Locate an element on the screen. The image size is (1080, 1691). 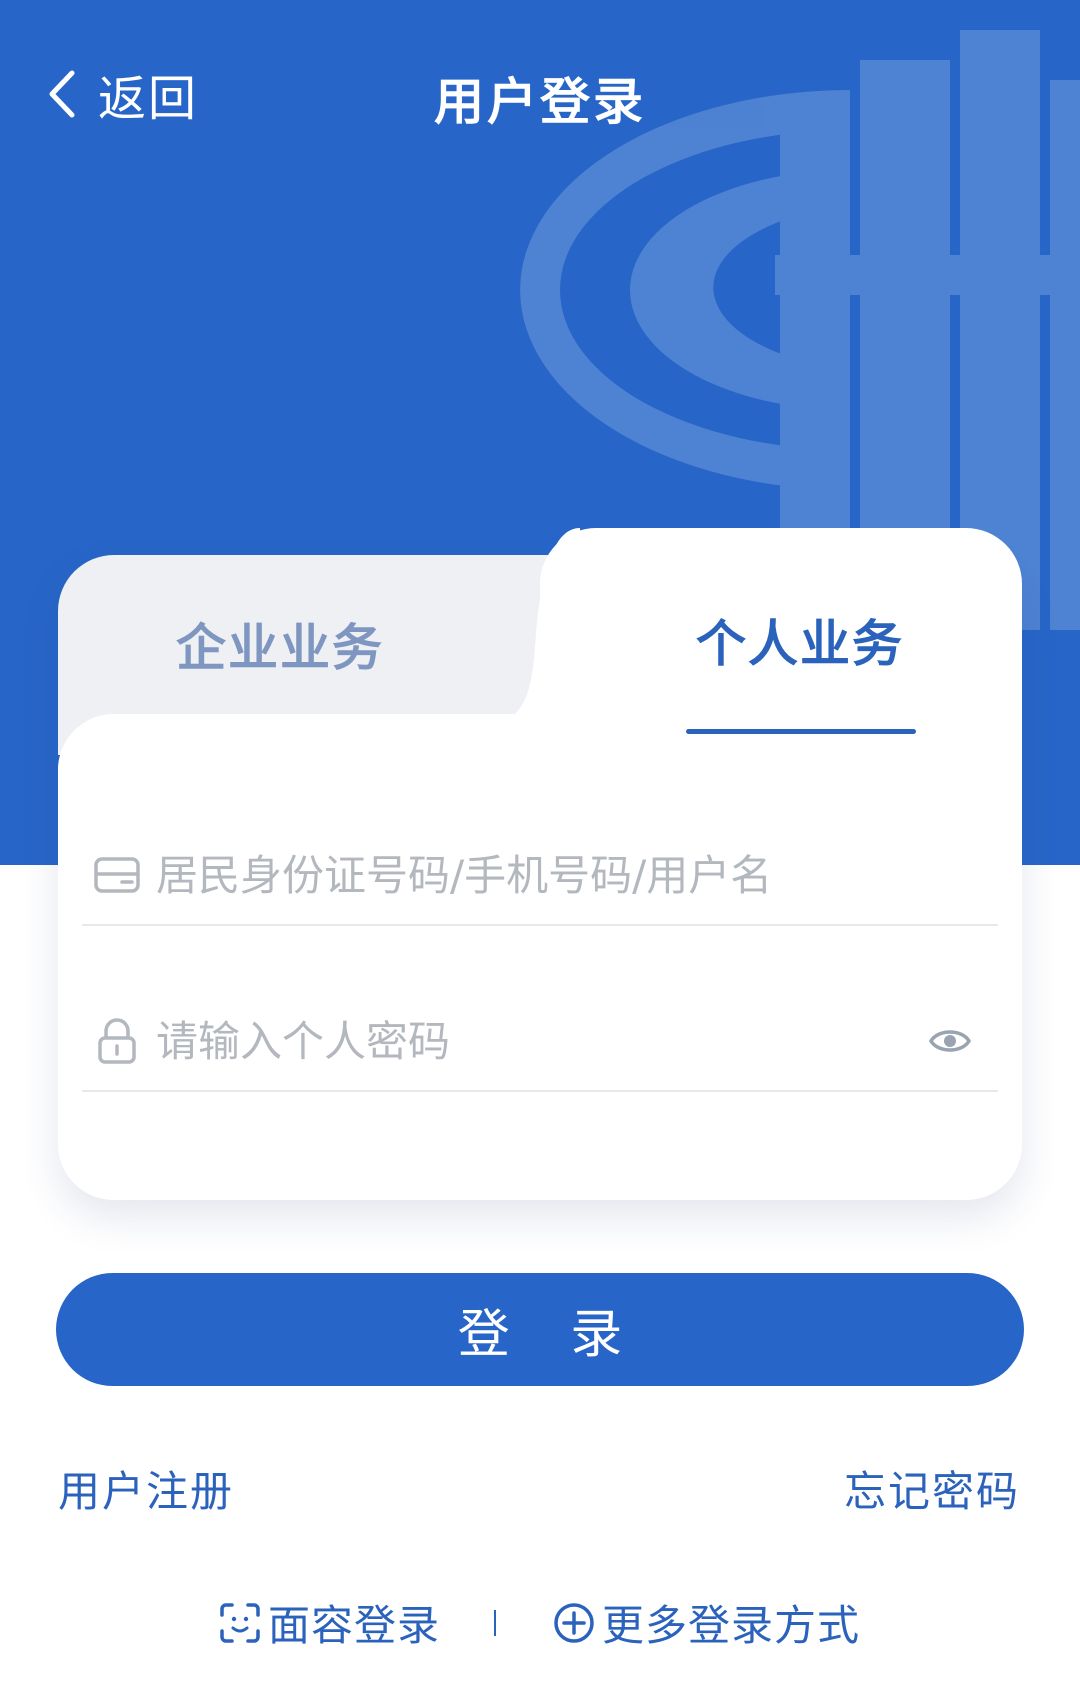
login-card-top-edge is located at coordinates (308, 754).